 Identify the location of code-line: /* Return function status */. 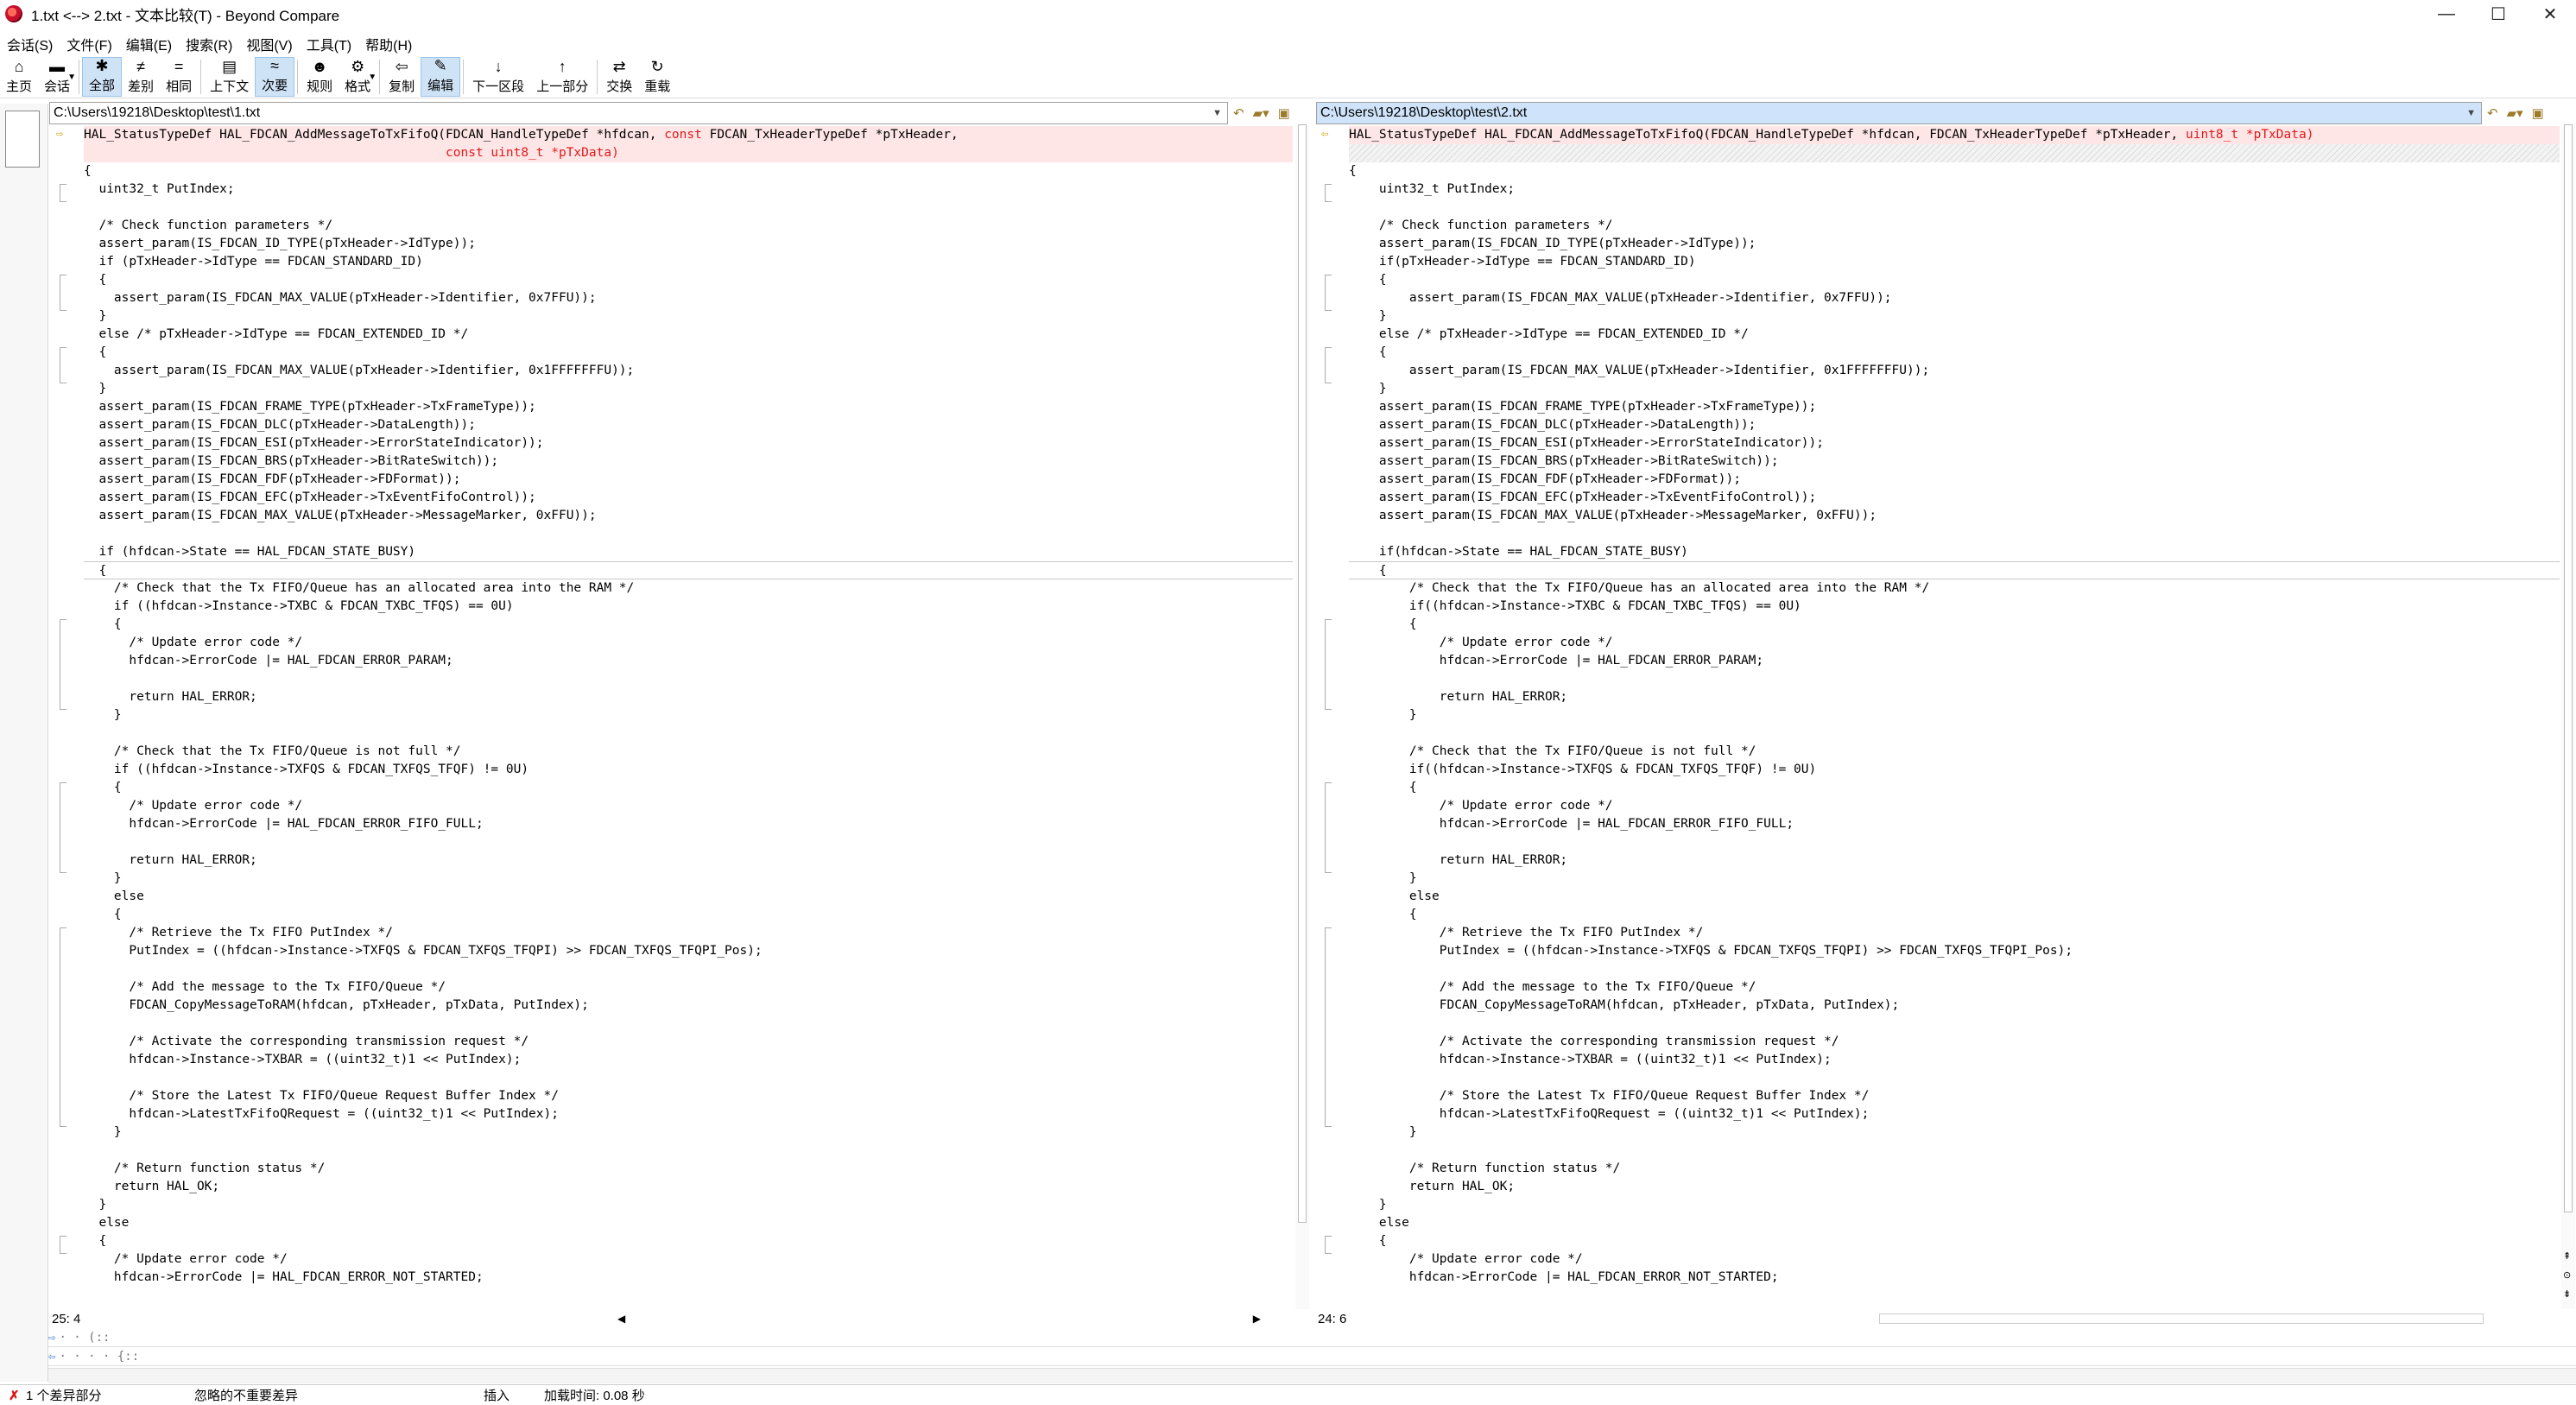
(688, 1169).